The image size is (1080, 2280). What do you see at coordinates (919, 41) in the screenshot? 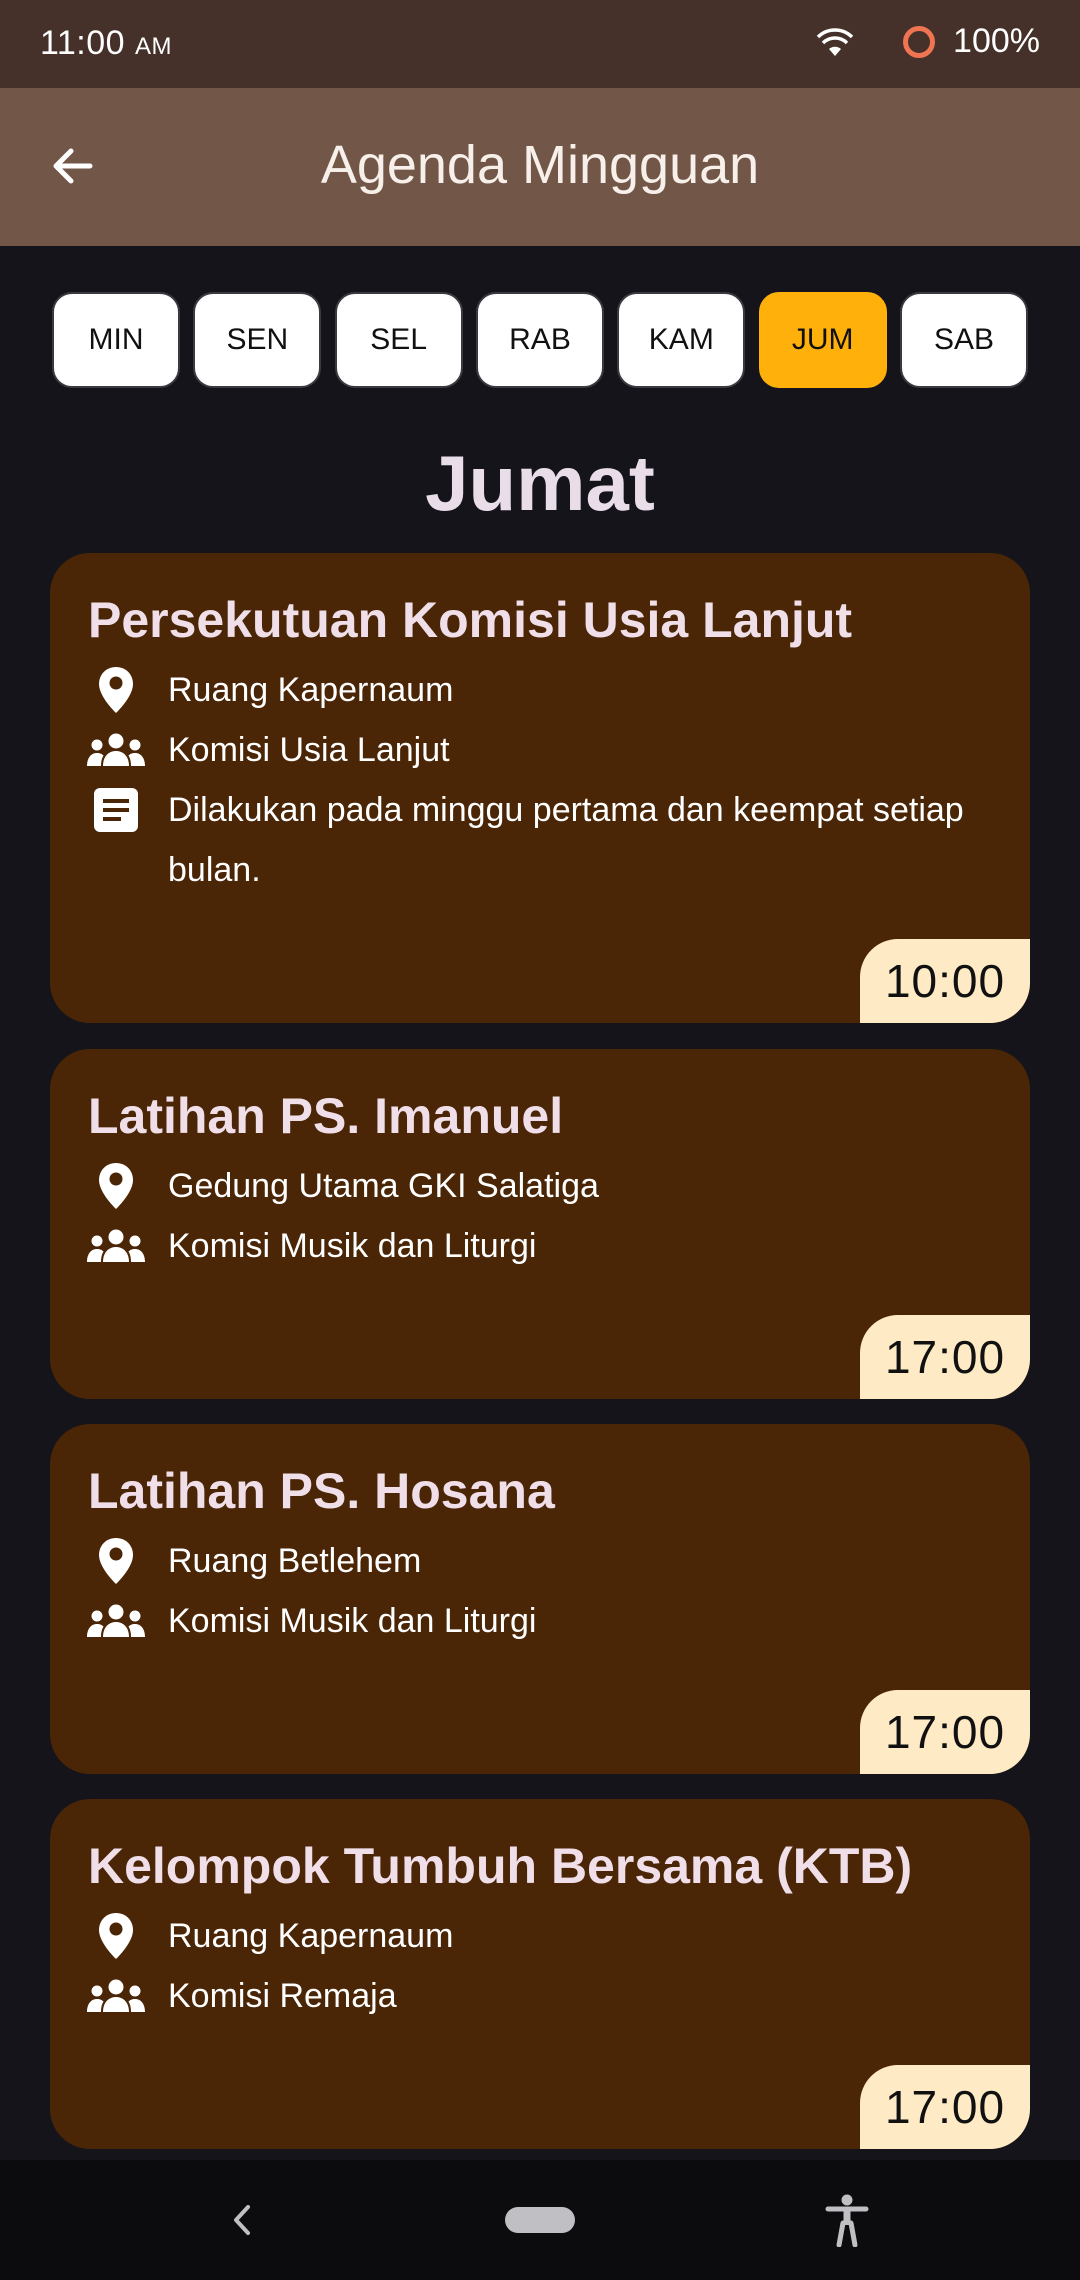
I see `battery-ring-icon` at bounding box center [919, 41].